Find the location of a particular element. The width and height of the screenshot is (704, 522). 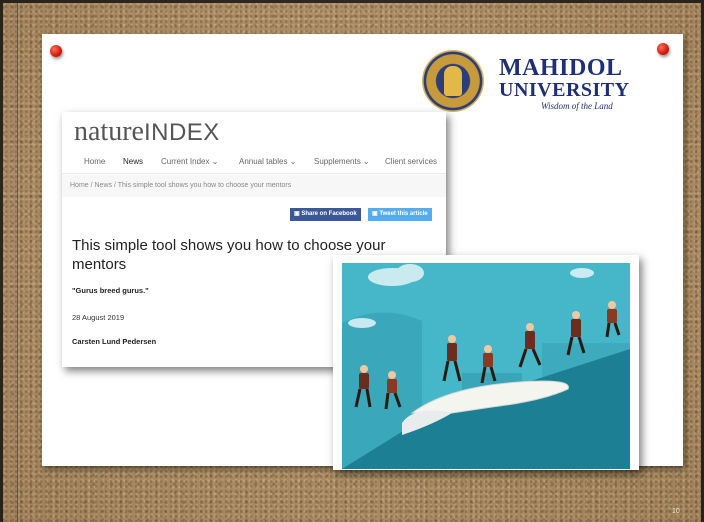

university-logo: MAHIDOL UNIVERSITY Wisdom of the Land is located at coordinates (530, 85).